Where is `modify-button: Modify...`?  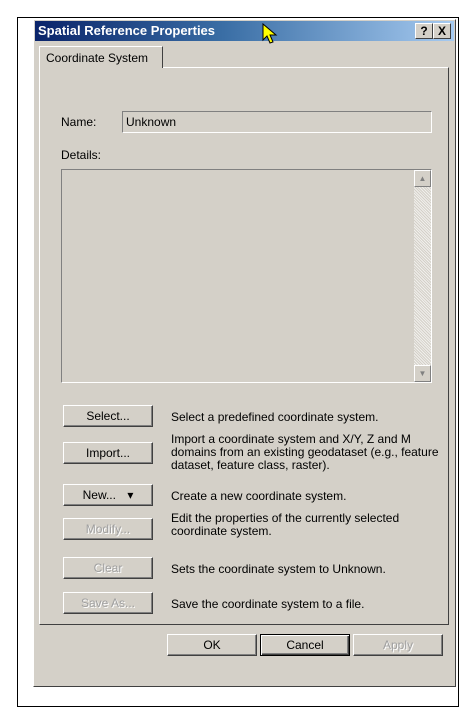
modify-button: Modify... is located at coordinates (108, 529).